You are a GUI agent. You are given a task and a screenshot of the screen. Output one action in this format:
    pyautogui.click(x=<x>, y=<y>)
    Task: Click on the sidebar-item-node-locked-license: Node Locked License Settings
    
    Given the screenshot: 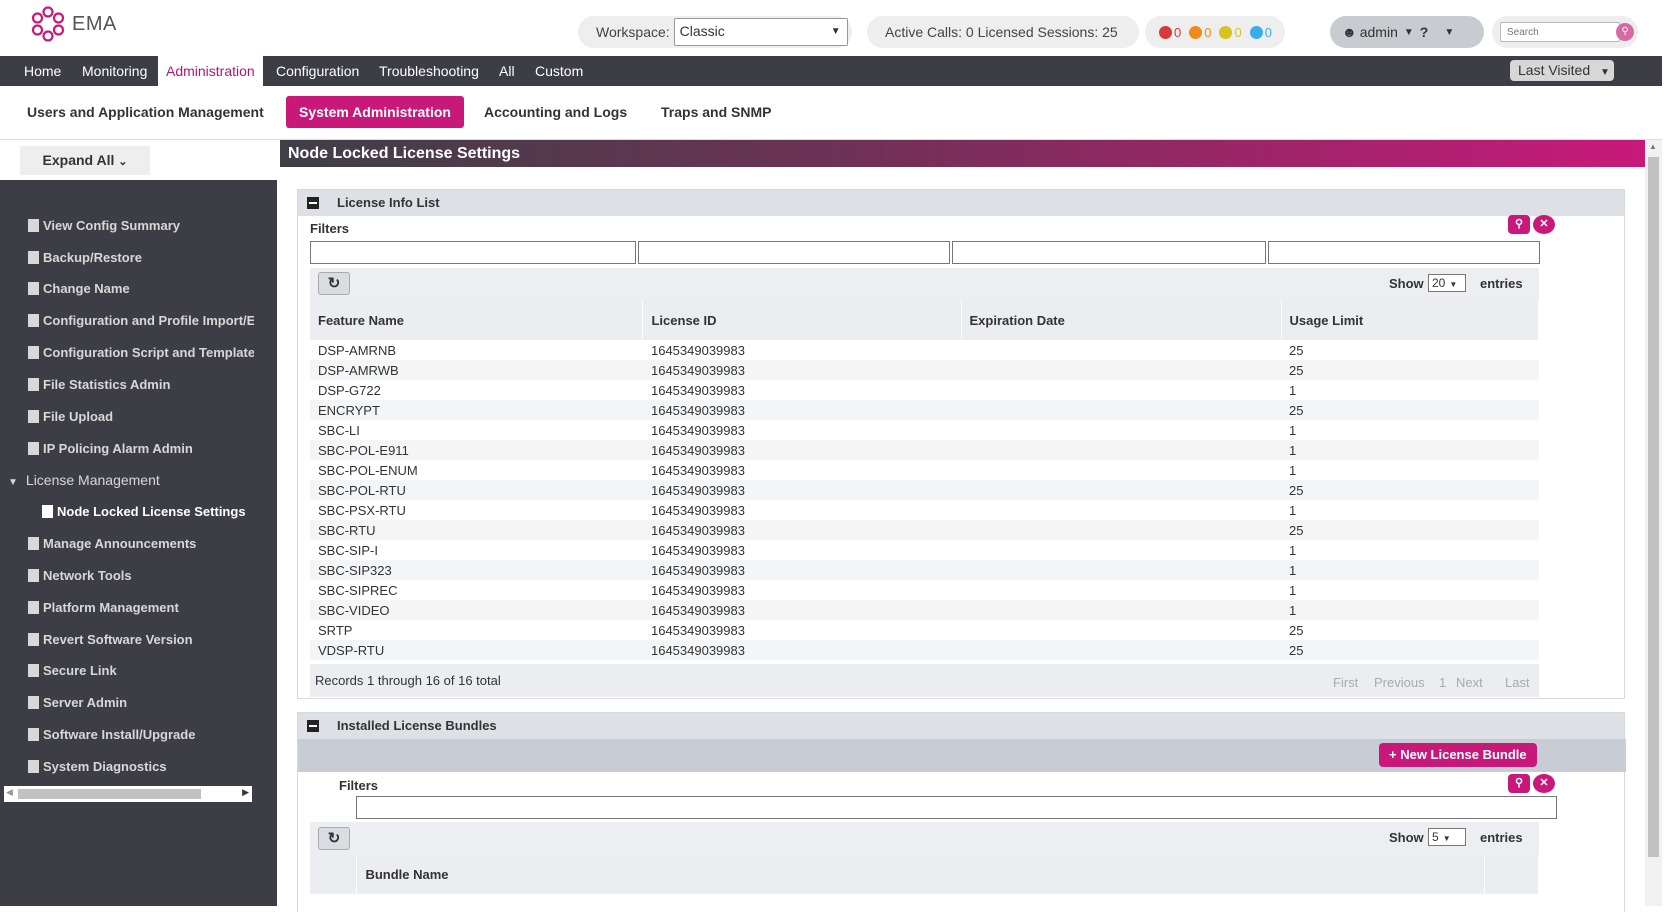 What is the action you would take?
    pyautogui.click(x=155, y=511)
    